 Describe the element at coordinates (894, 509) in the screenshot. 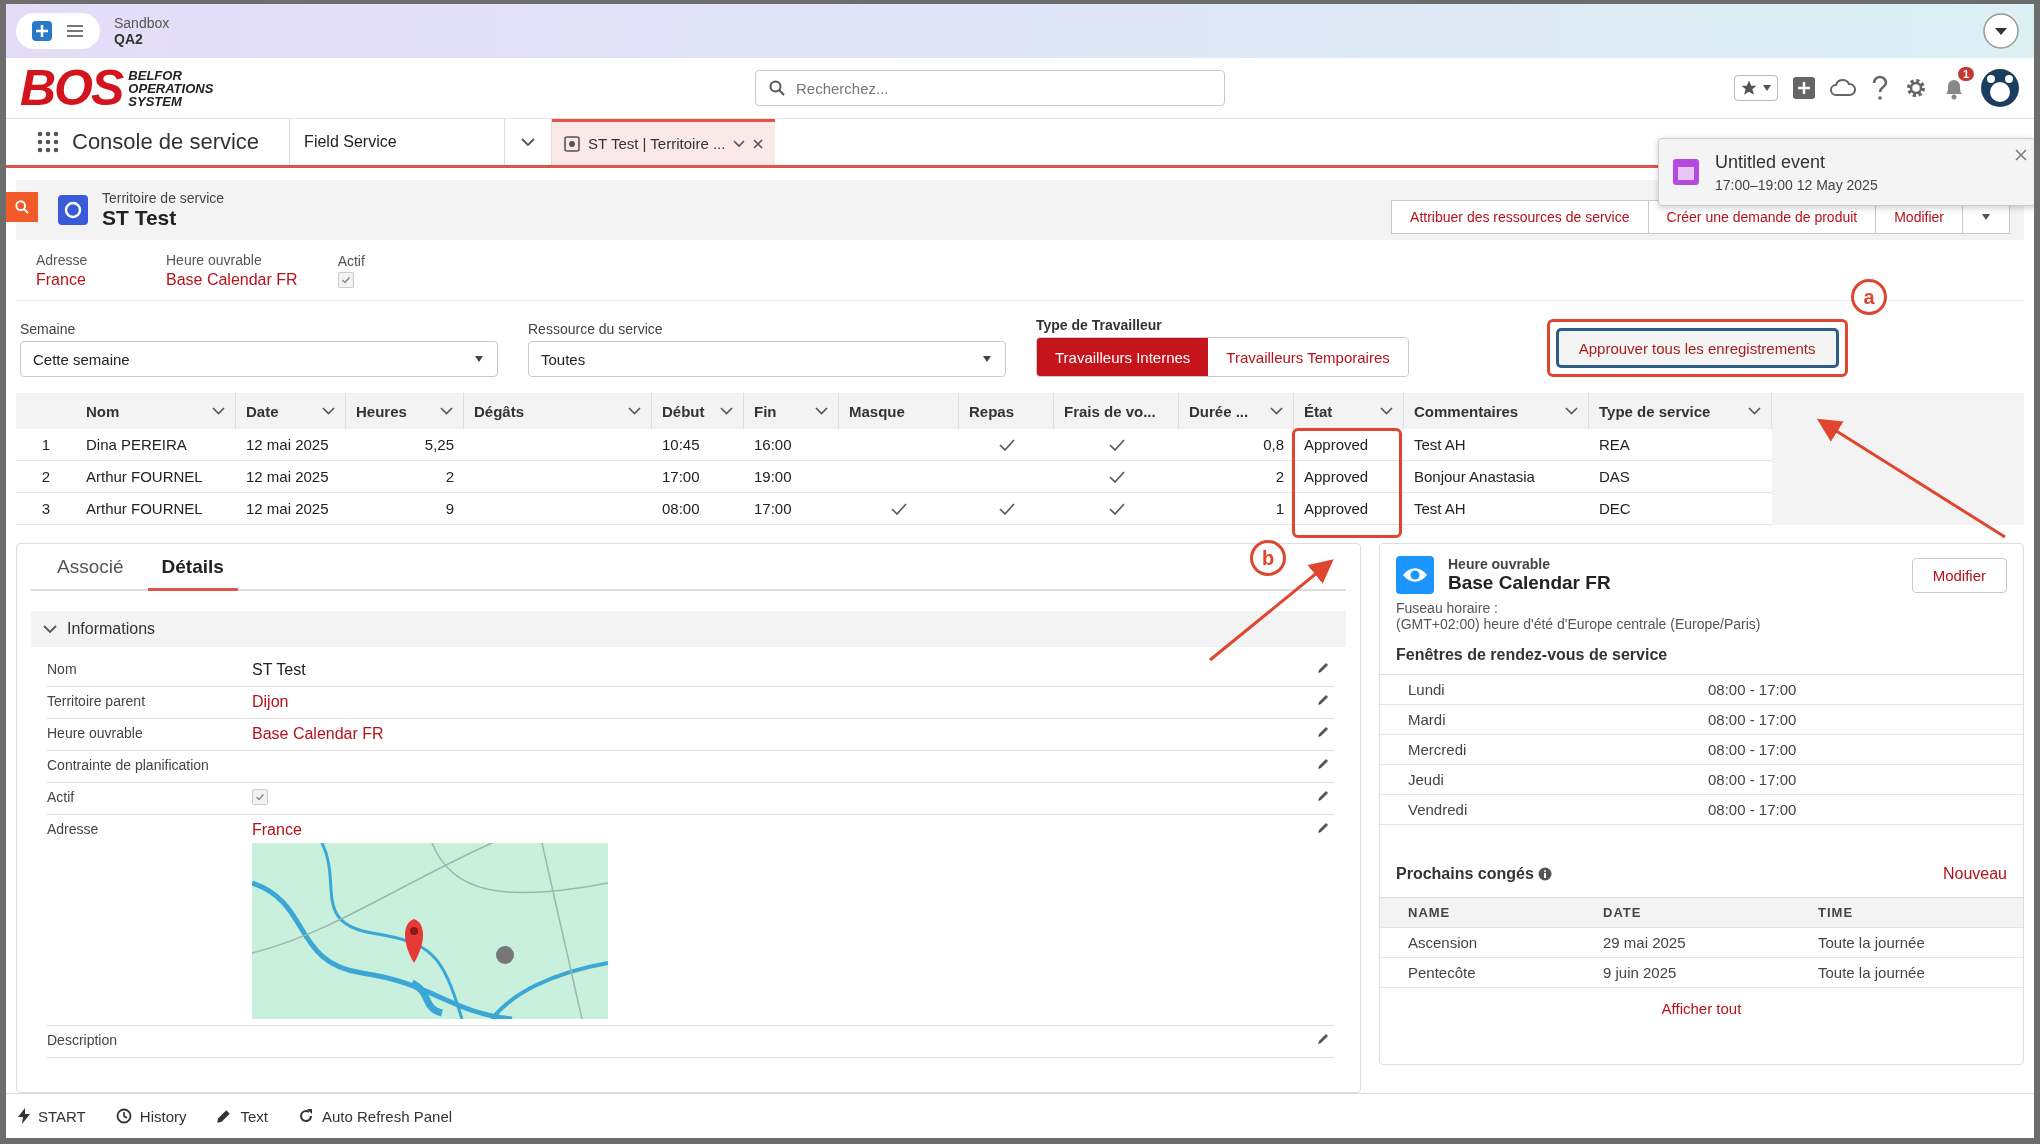

I see `table-row: 3 Arthur FOURNEL 12 mai 2025 9 08:00 17:00 1 Approved Test AH DEC` at that location.